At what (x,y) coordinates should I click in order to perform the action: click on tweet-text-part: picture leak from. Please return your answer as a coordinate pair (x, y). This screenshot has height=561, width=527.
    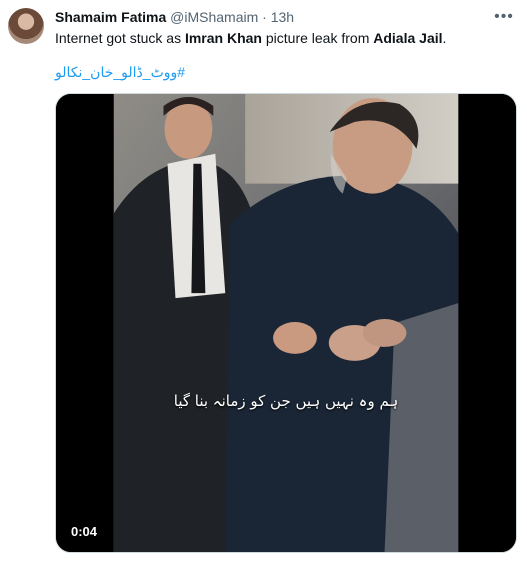
    Looking at the image, I should click on (317, 38).